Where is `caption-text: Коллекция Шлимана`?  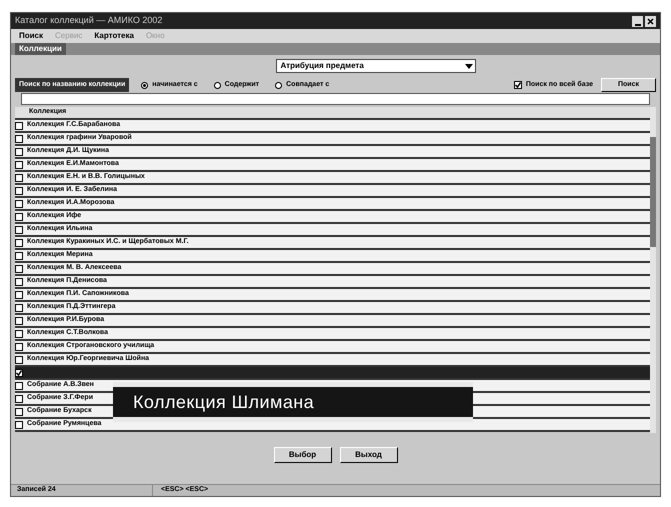 caption-text: Коллекция Шлимана is located at coordinates (223, 402).